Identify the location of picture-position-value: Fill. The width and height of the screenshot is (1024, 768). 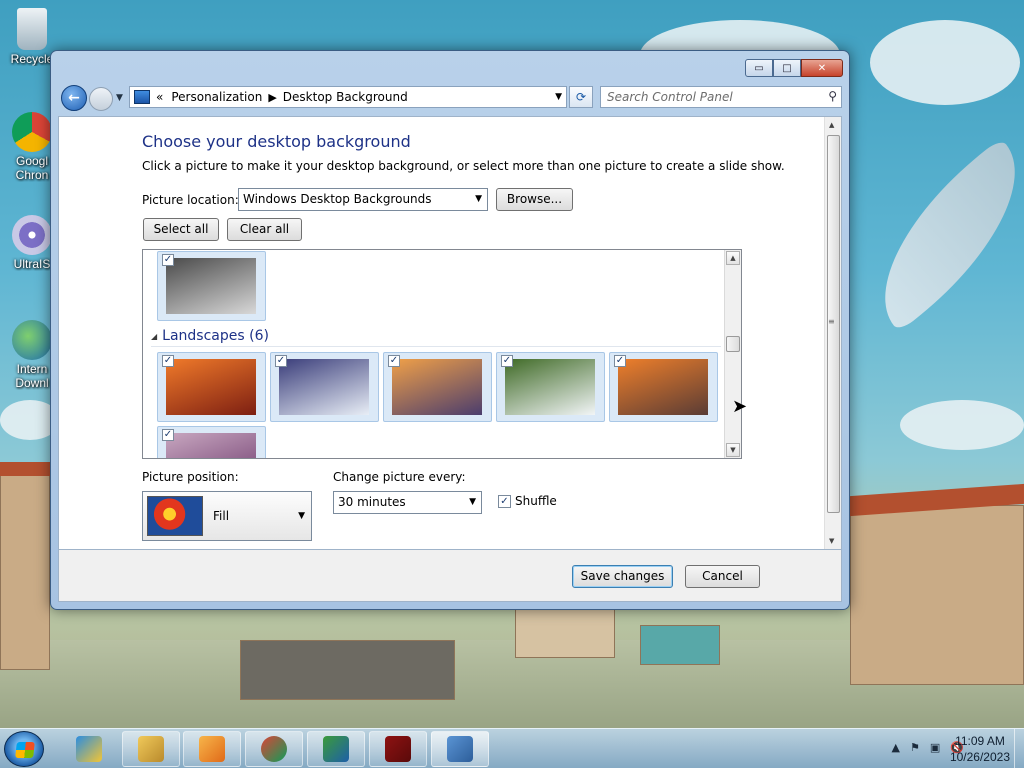
(221, 516).